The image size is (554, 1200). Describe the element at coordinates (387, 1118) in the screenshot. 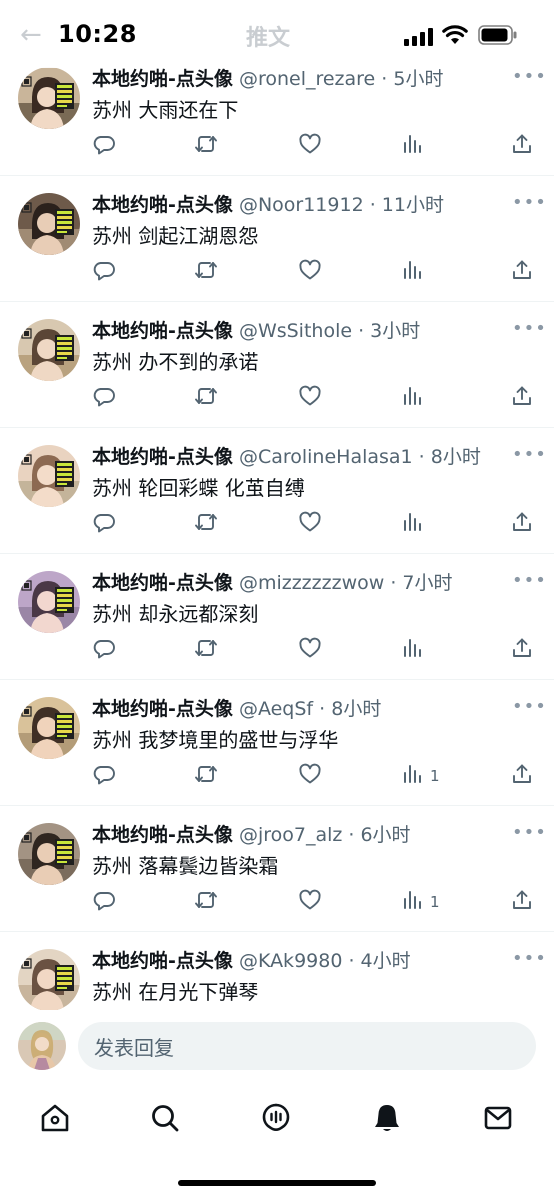

I see `tab-notifications` at that location.